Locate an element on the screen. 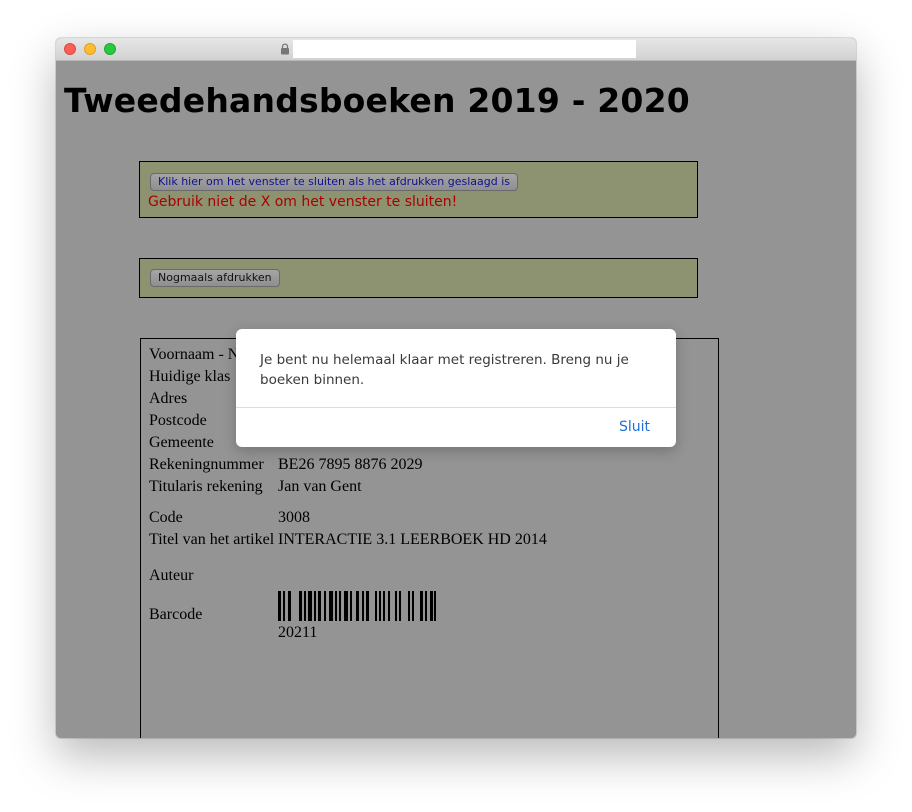 Image resolution: width=912 pixels, height=812 pixels. close-icon is located at coordinates (70, 49).